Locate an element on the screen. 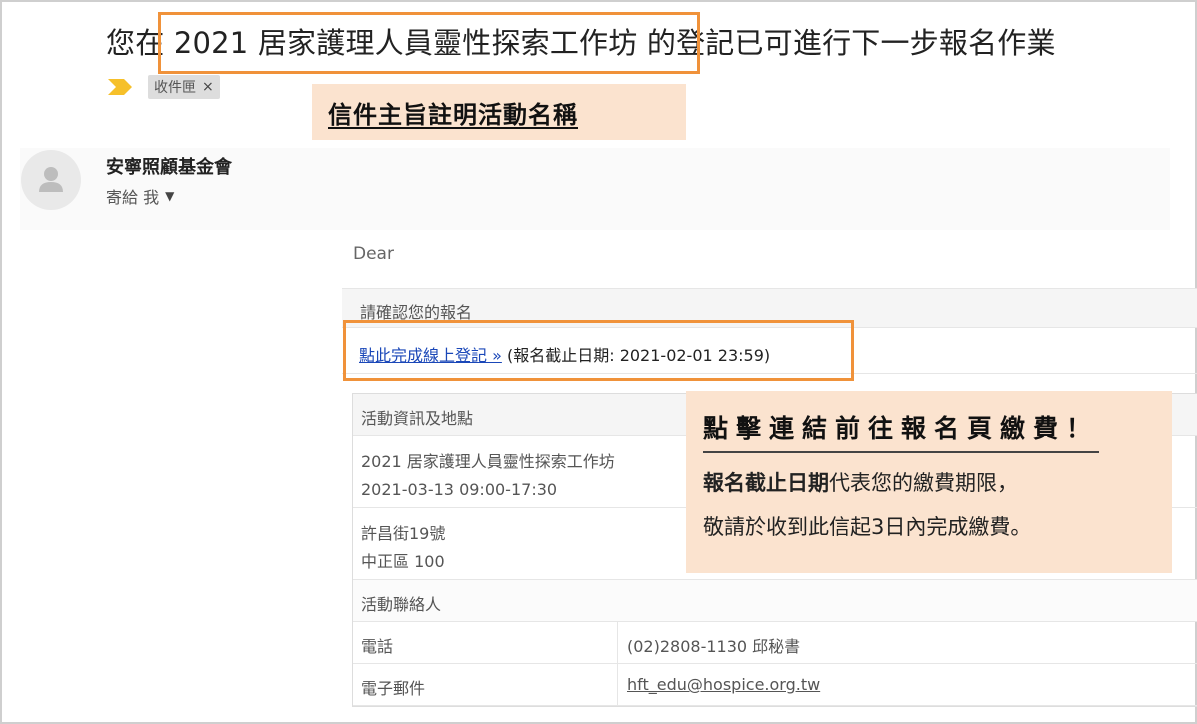  payment-callout-line-2-rest: 代表您的繳費期限， is located at coordinates (923, 483).